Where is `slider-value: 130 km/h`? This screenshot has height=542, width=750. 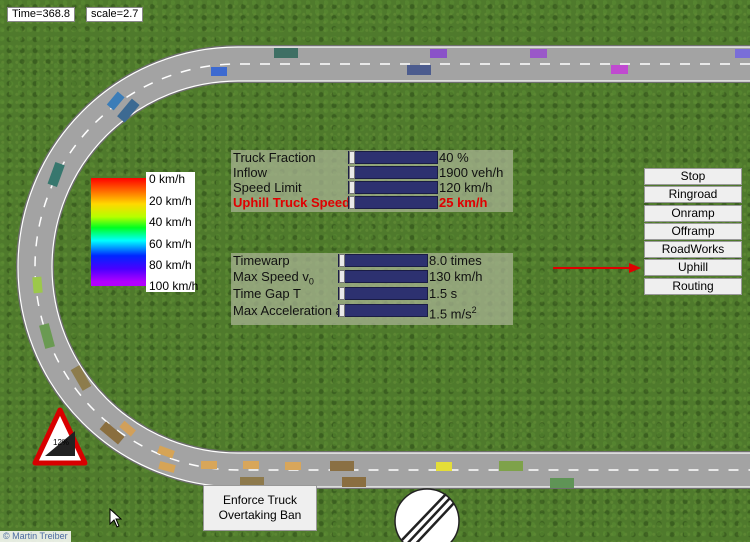
slider-value: 130 km/h is located at coordinates (456, 276).